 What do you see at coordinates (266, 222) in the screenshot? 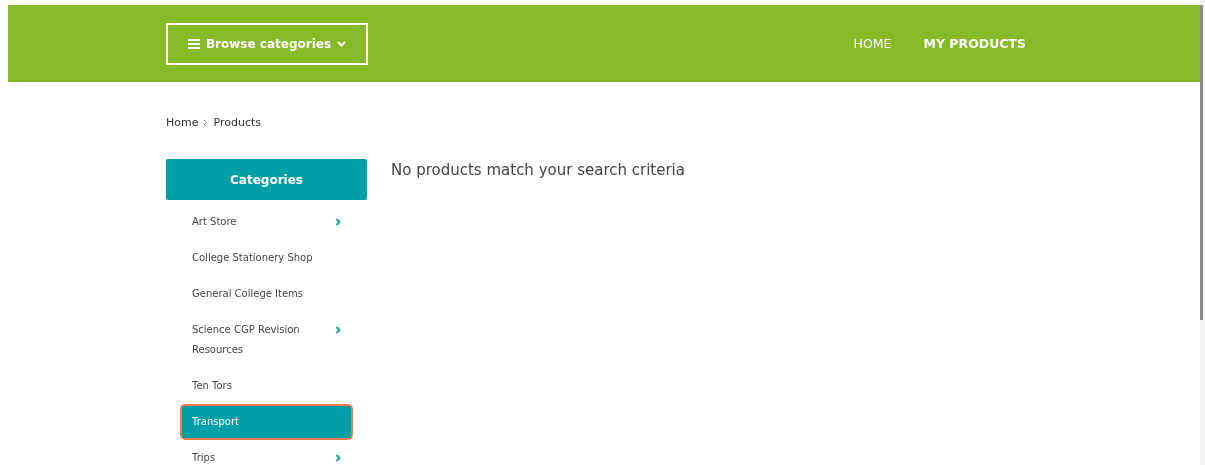
I see `category-item: Art Store` at bounding box center [266, 222].